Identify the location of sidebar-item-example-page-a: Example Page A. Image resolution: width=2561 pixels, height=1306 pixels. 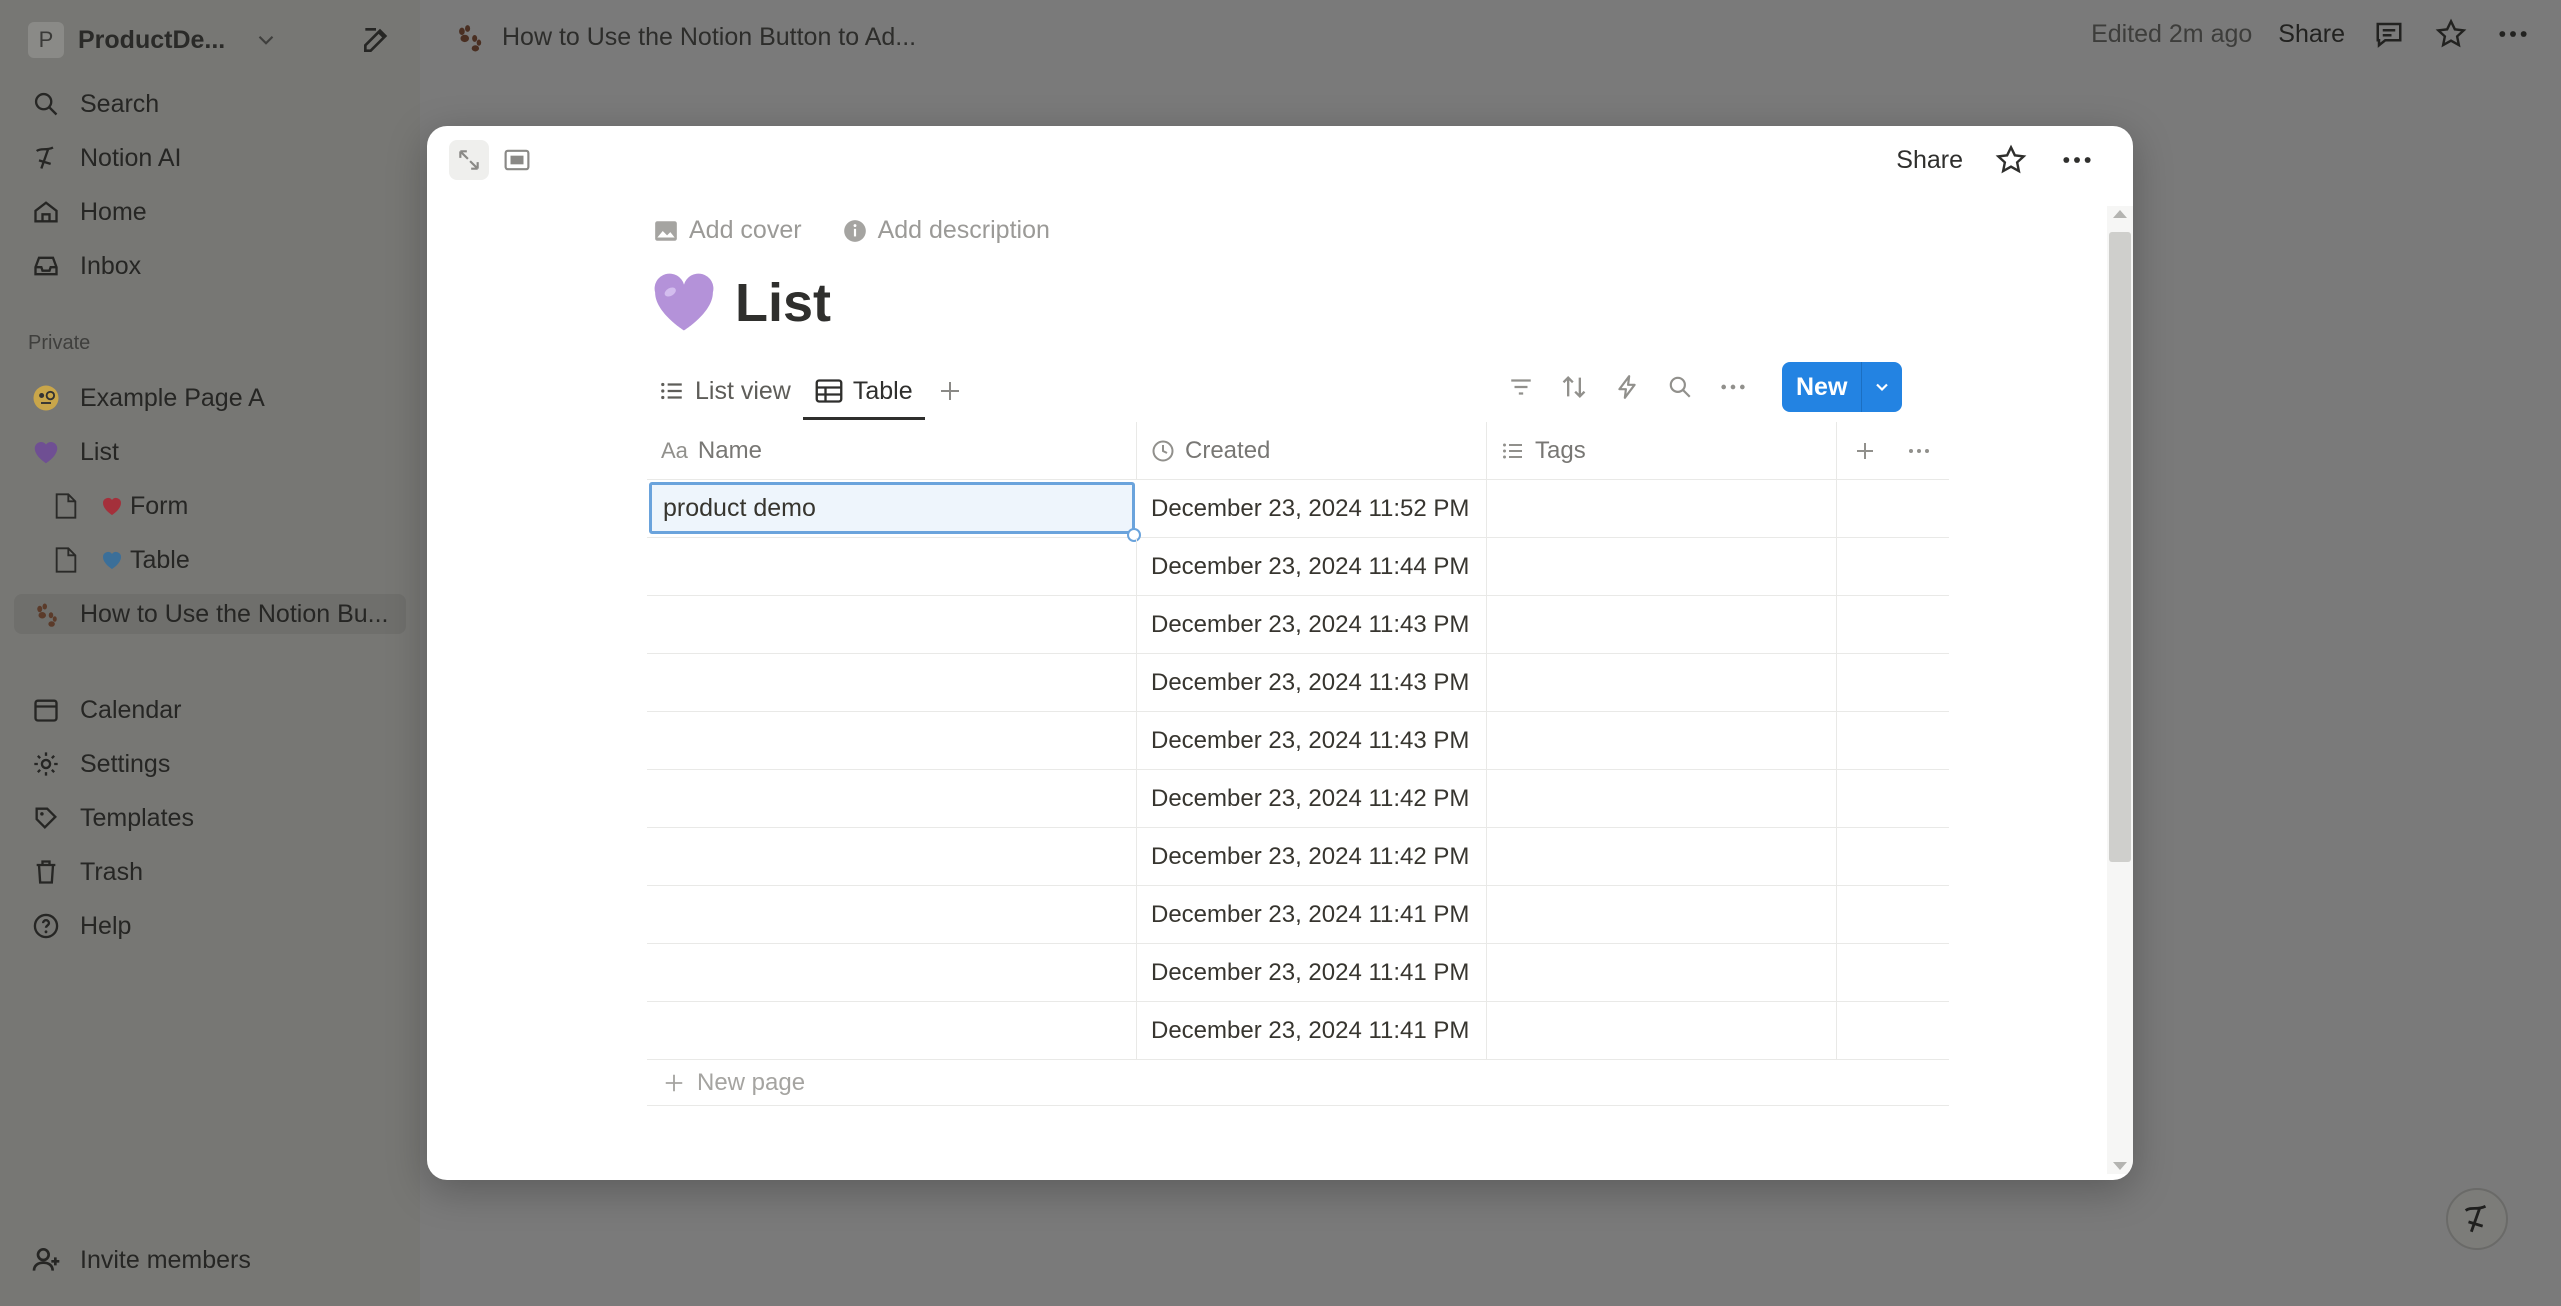
(147, 398).